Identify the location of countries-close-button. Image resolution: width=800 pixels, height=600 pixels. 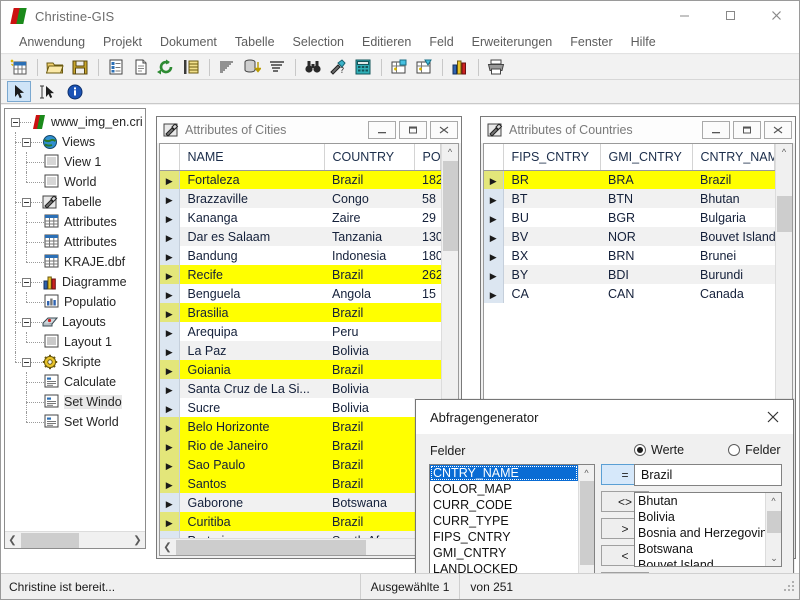
(778, 130).